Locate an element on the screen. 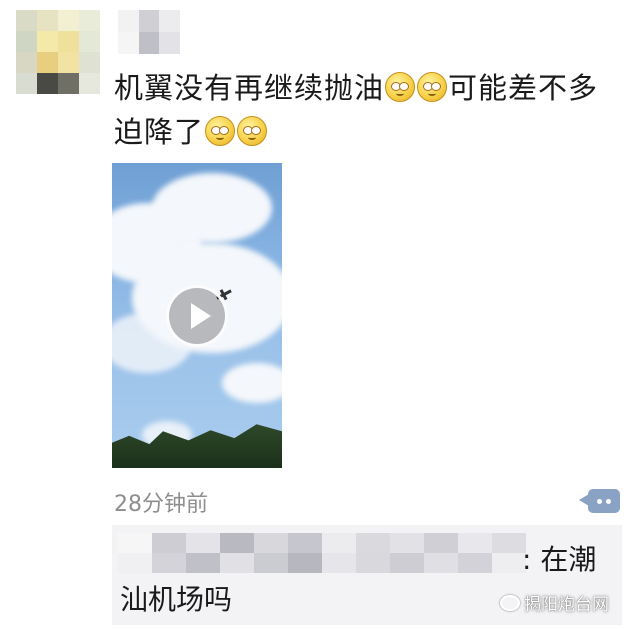 This screenshot has width=640, height=629. comment-text-line1: : 在潮 is located at coordinates (559, 559).